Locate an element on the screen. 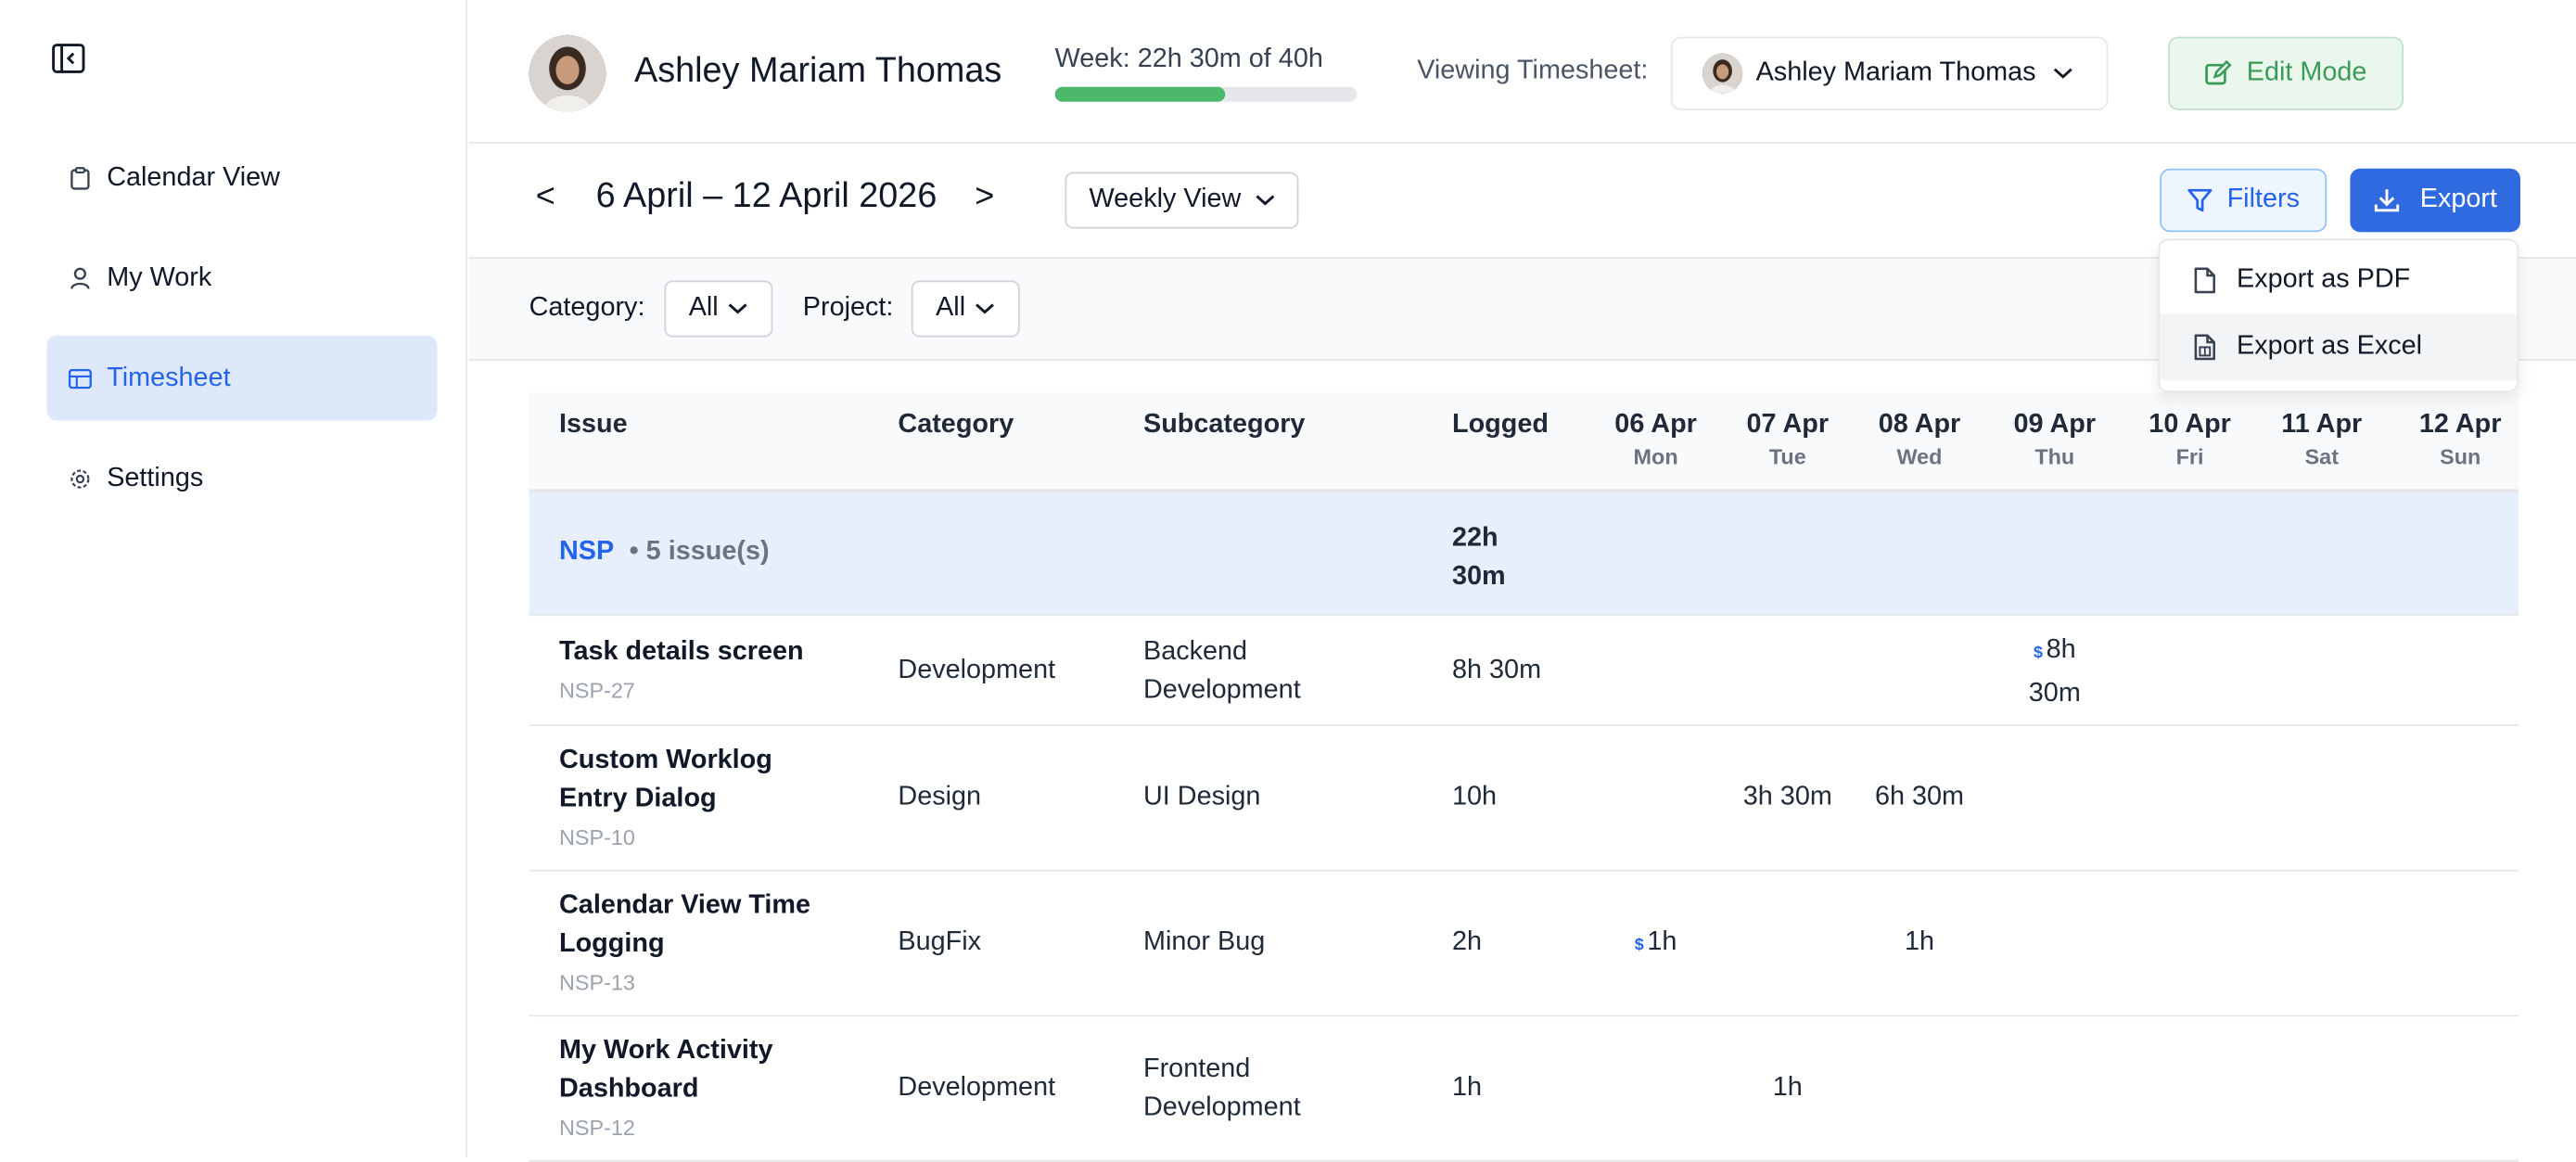 The height and width of the screenshot is (1162, 2576). day-weekday: Mon is located at coordinates (1655, 456).